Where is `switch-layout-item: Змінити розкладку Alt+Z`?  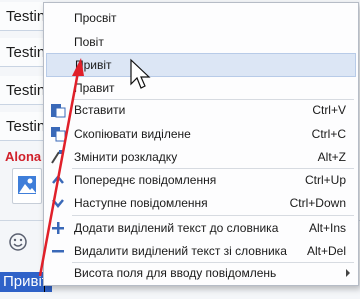
switch-layout-item: Змінити розкладку Alt+Z is located at coordinates (201, 157).